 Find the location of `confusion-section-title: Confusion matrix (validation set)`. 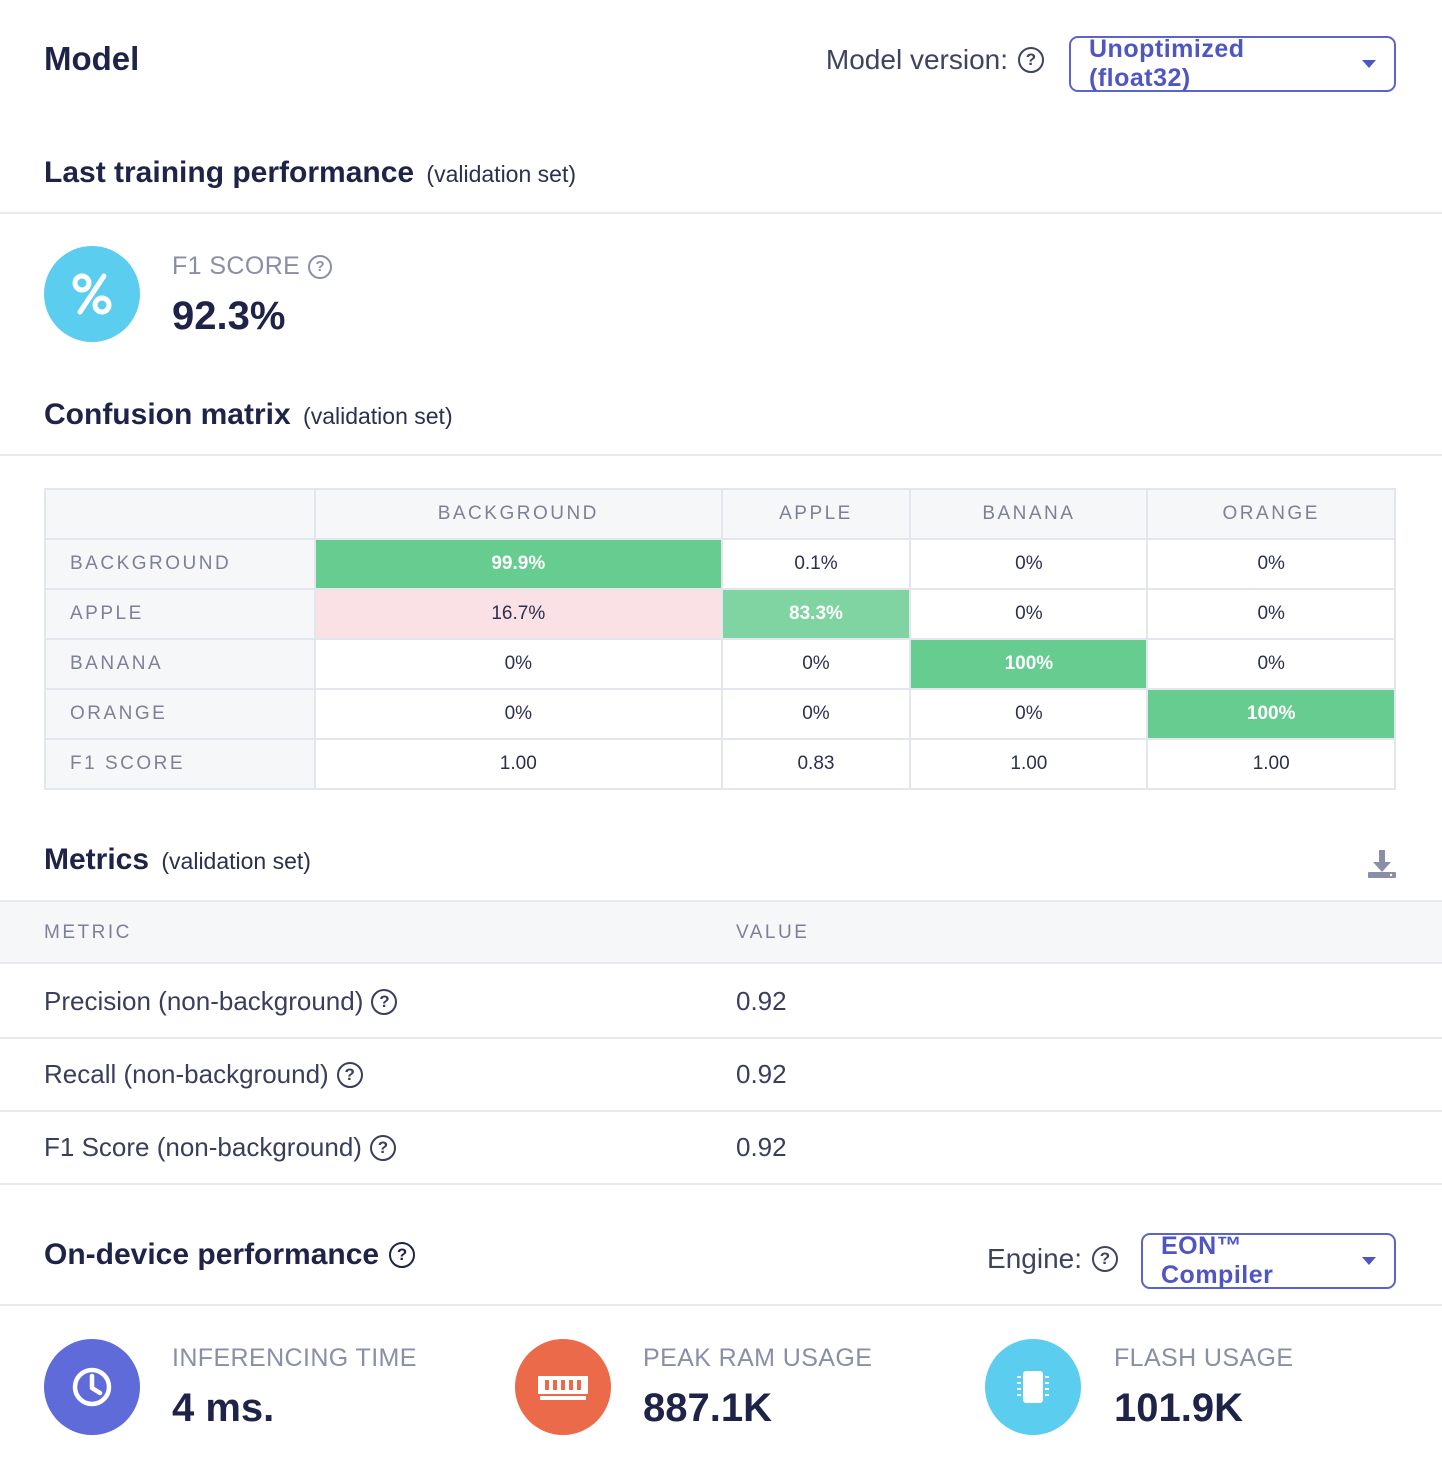

confusion-section-title: Confusion matrix (validation set) is located at coordinates (248, 415).